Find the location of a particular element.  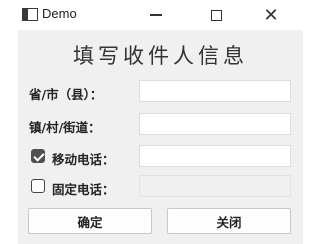

close-window-button: ✕ is located at coordinates (271, 15).